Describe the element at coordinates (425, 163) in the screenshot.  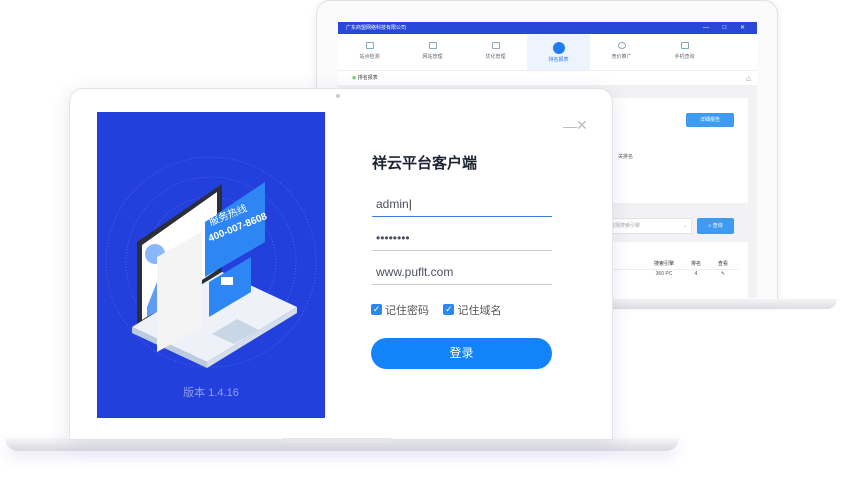
I see `login-title: 祥云平台客户端` at that location.